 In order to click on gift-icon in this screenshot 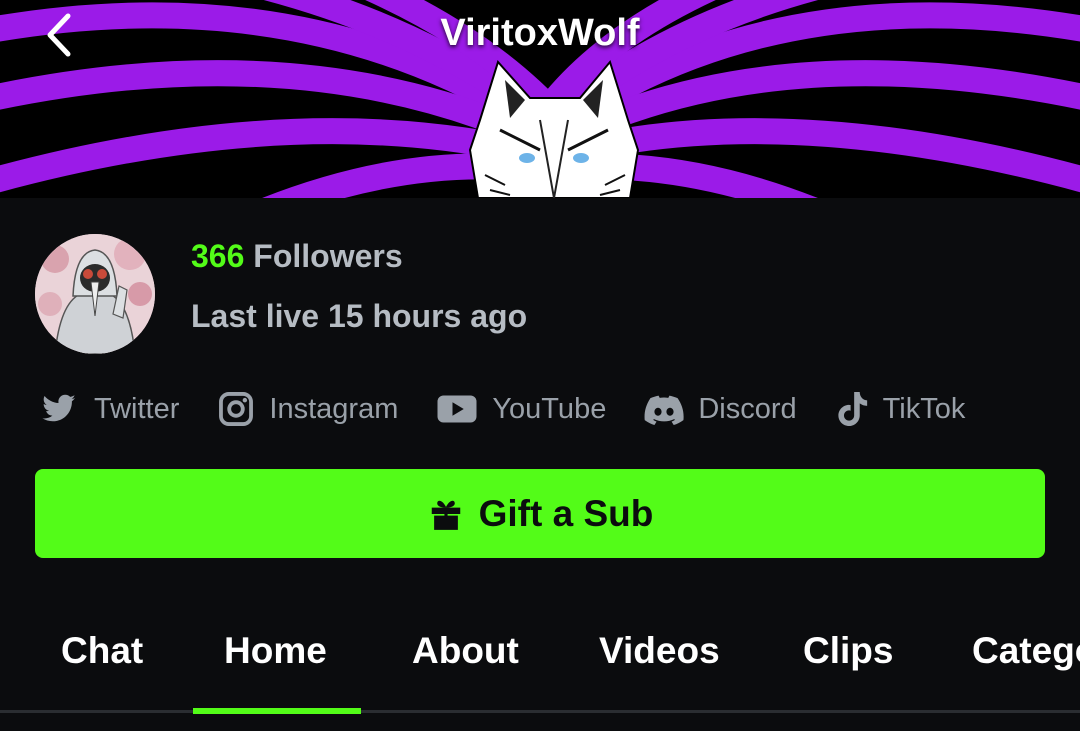, I will do `click(445, 515)`.